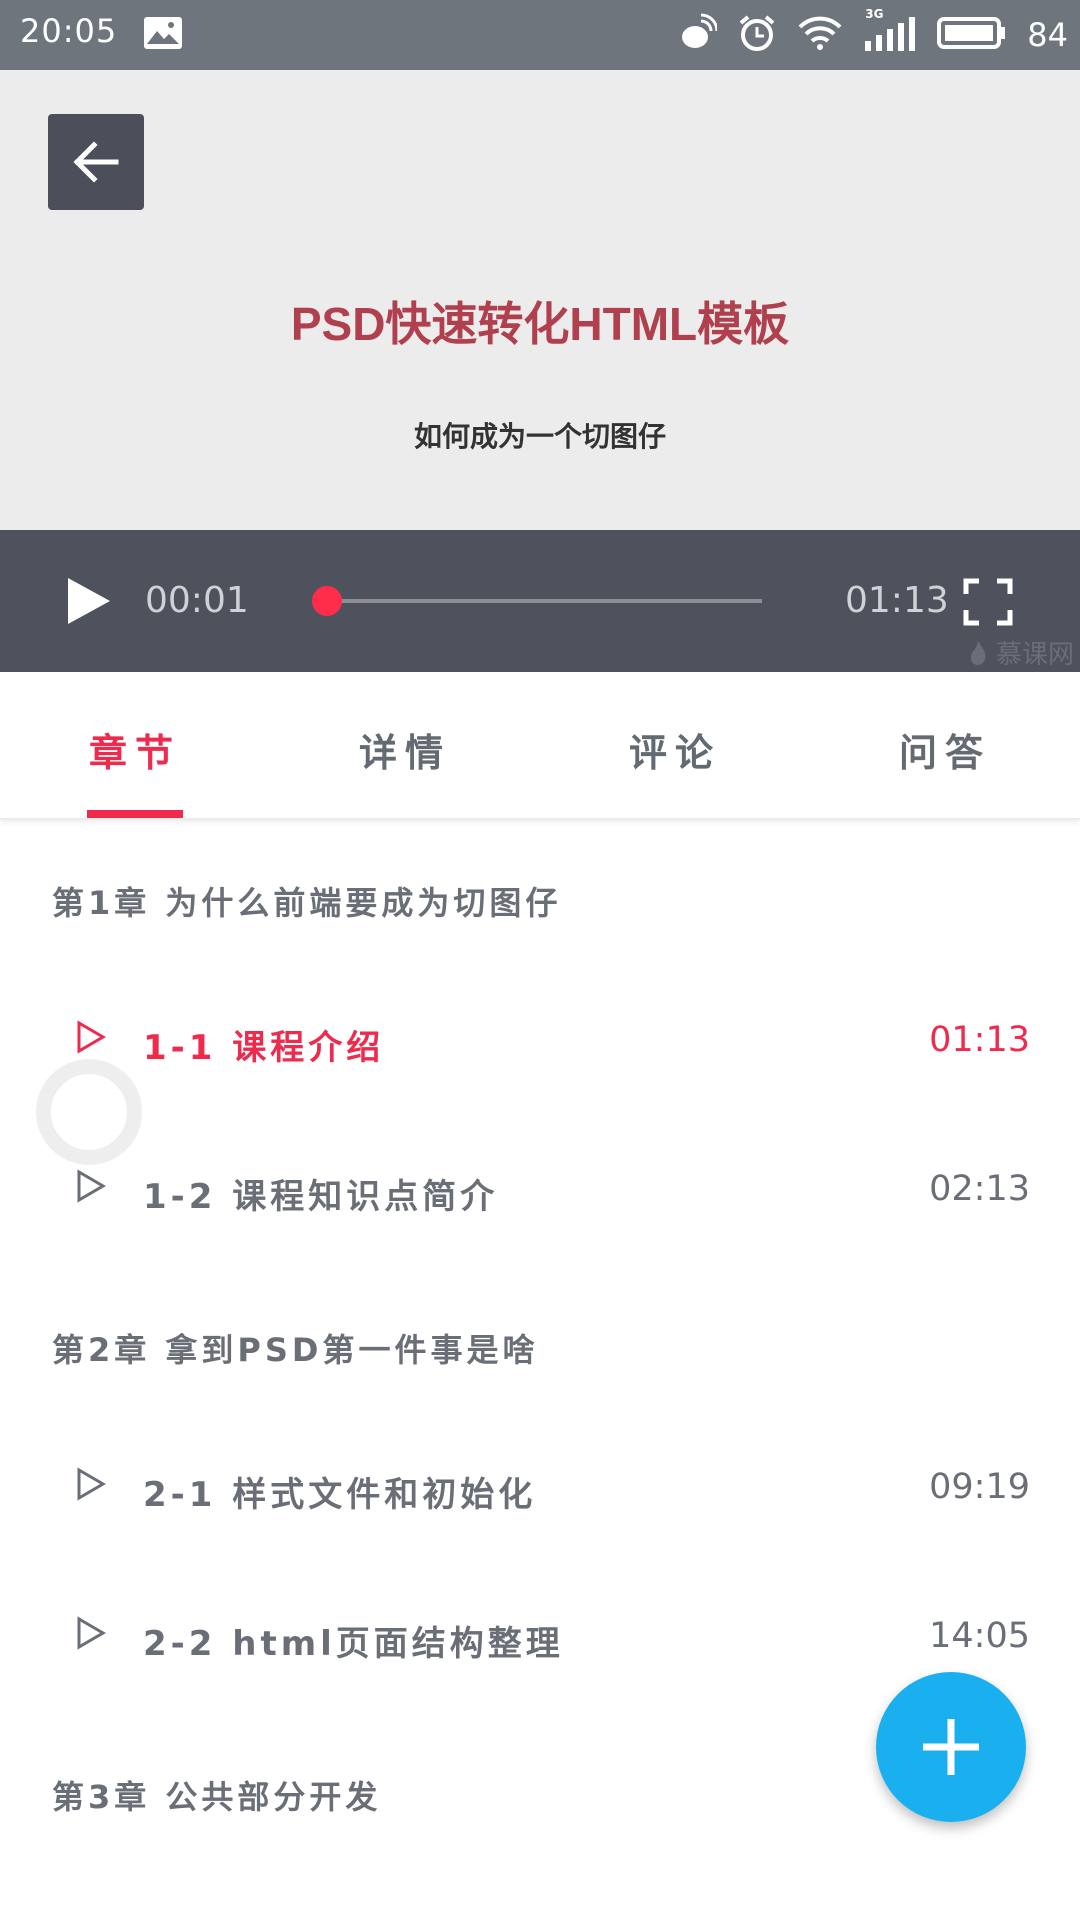 This screenshot has height=1920, width=1080. Describe the element at coordinates (675, 749) in the screenshot. I see `tab-comments: 评论` at that location.